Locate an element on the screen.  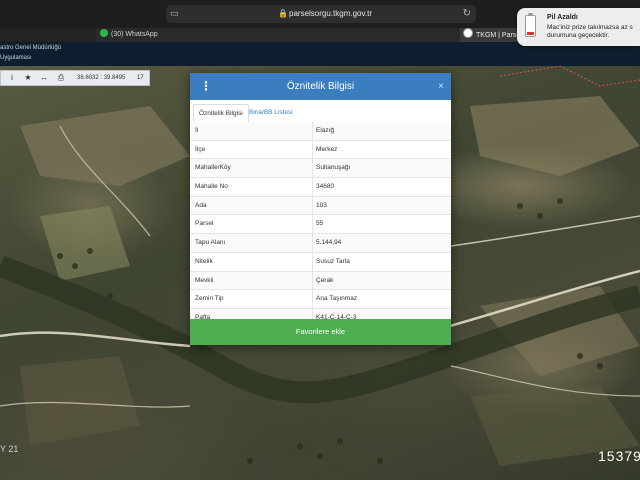
tab-whatsapp-label: (30) WhatsApp is located at coordinates (134, 34).